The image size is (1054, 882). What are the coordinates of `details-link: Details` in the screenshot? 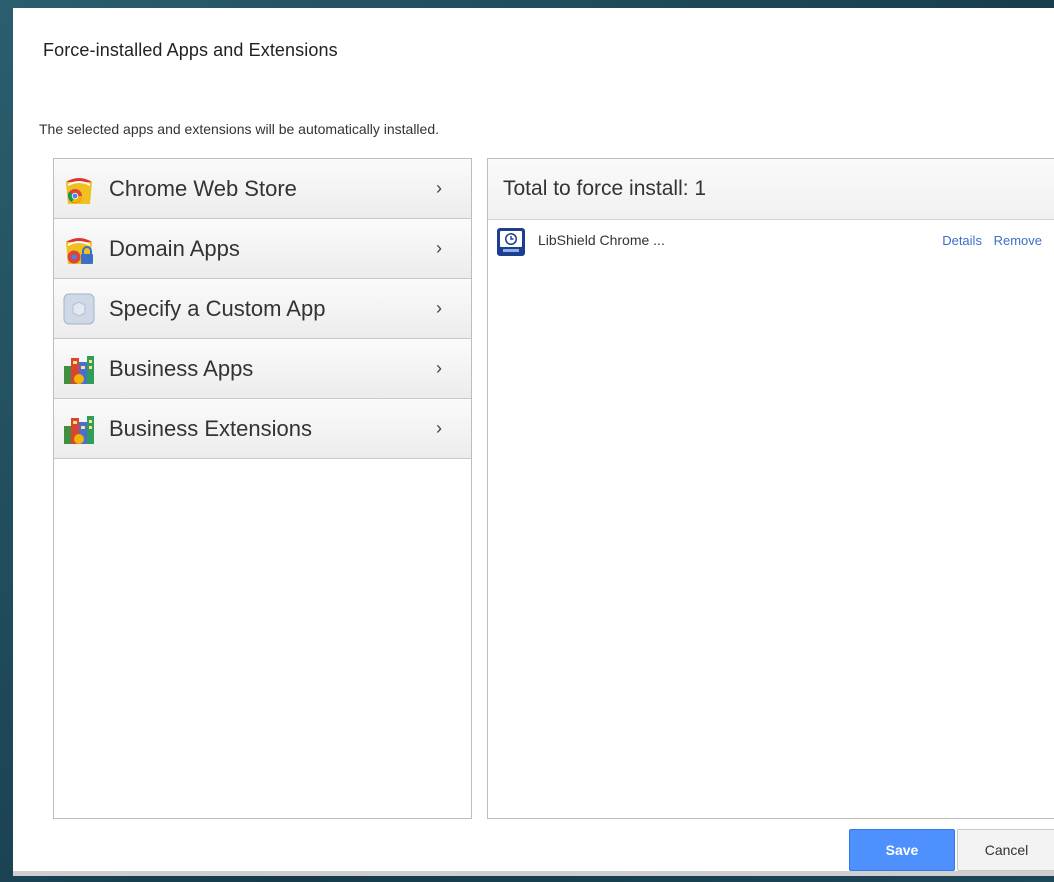 It's located at (962, 240).